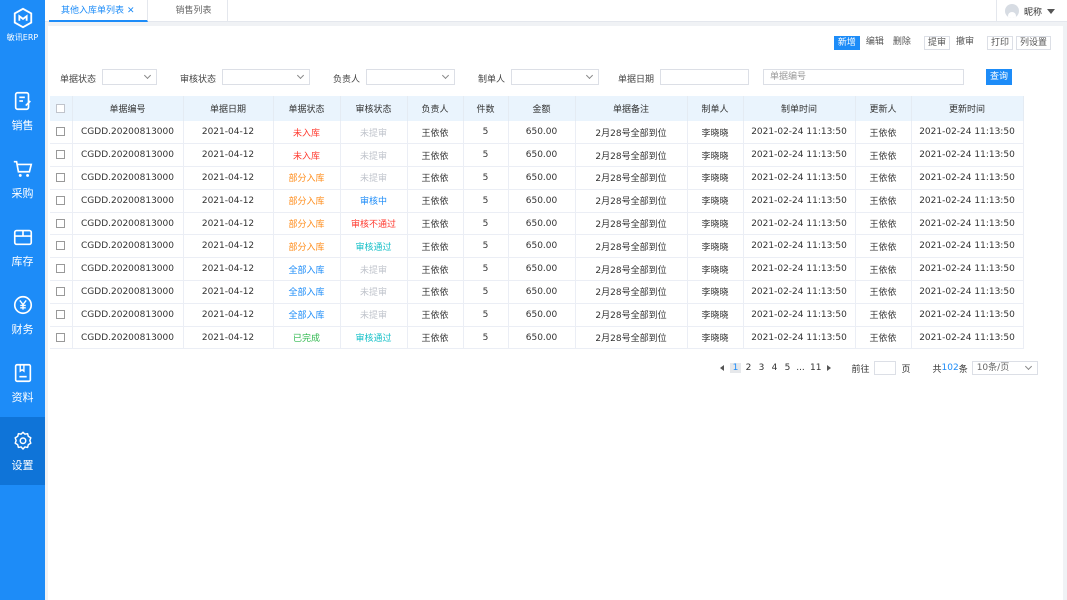 This screenshot has height=600, width=1067. I want to click on delete-button: 删除, so click(901, 43).